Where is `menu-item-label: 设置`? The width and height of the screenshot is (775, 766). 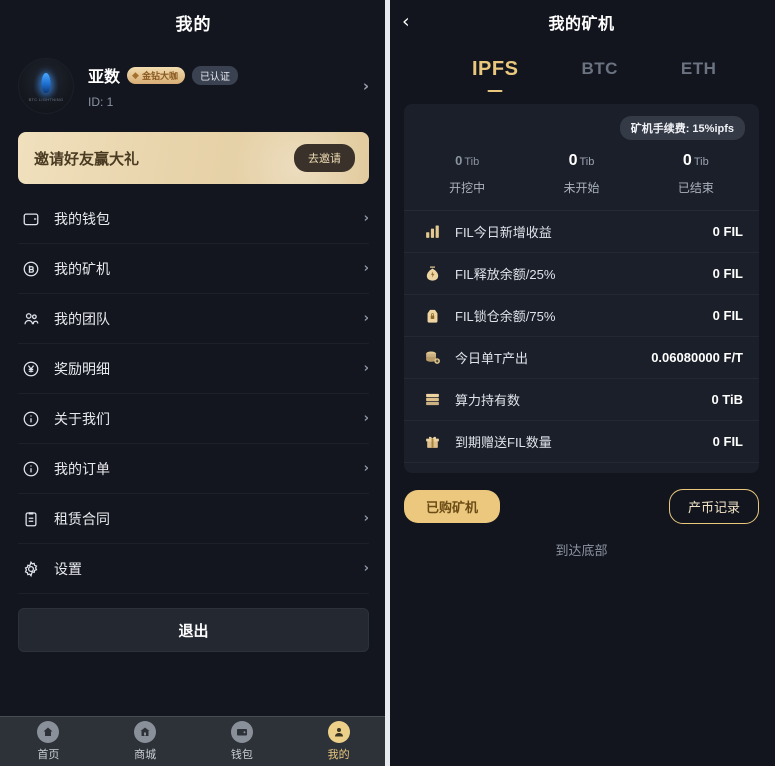 menu-item-label: 设置 is located at coordinates (68, 568).